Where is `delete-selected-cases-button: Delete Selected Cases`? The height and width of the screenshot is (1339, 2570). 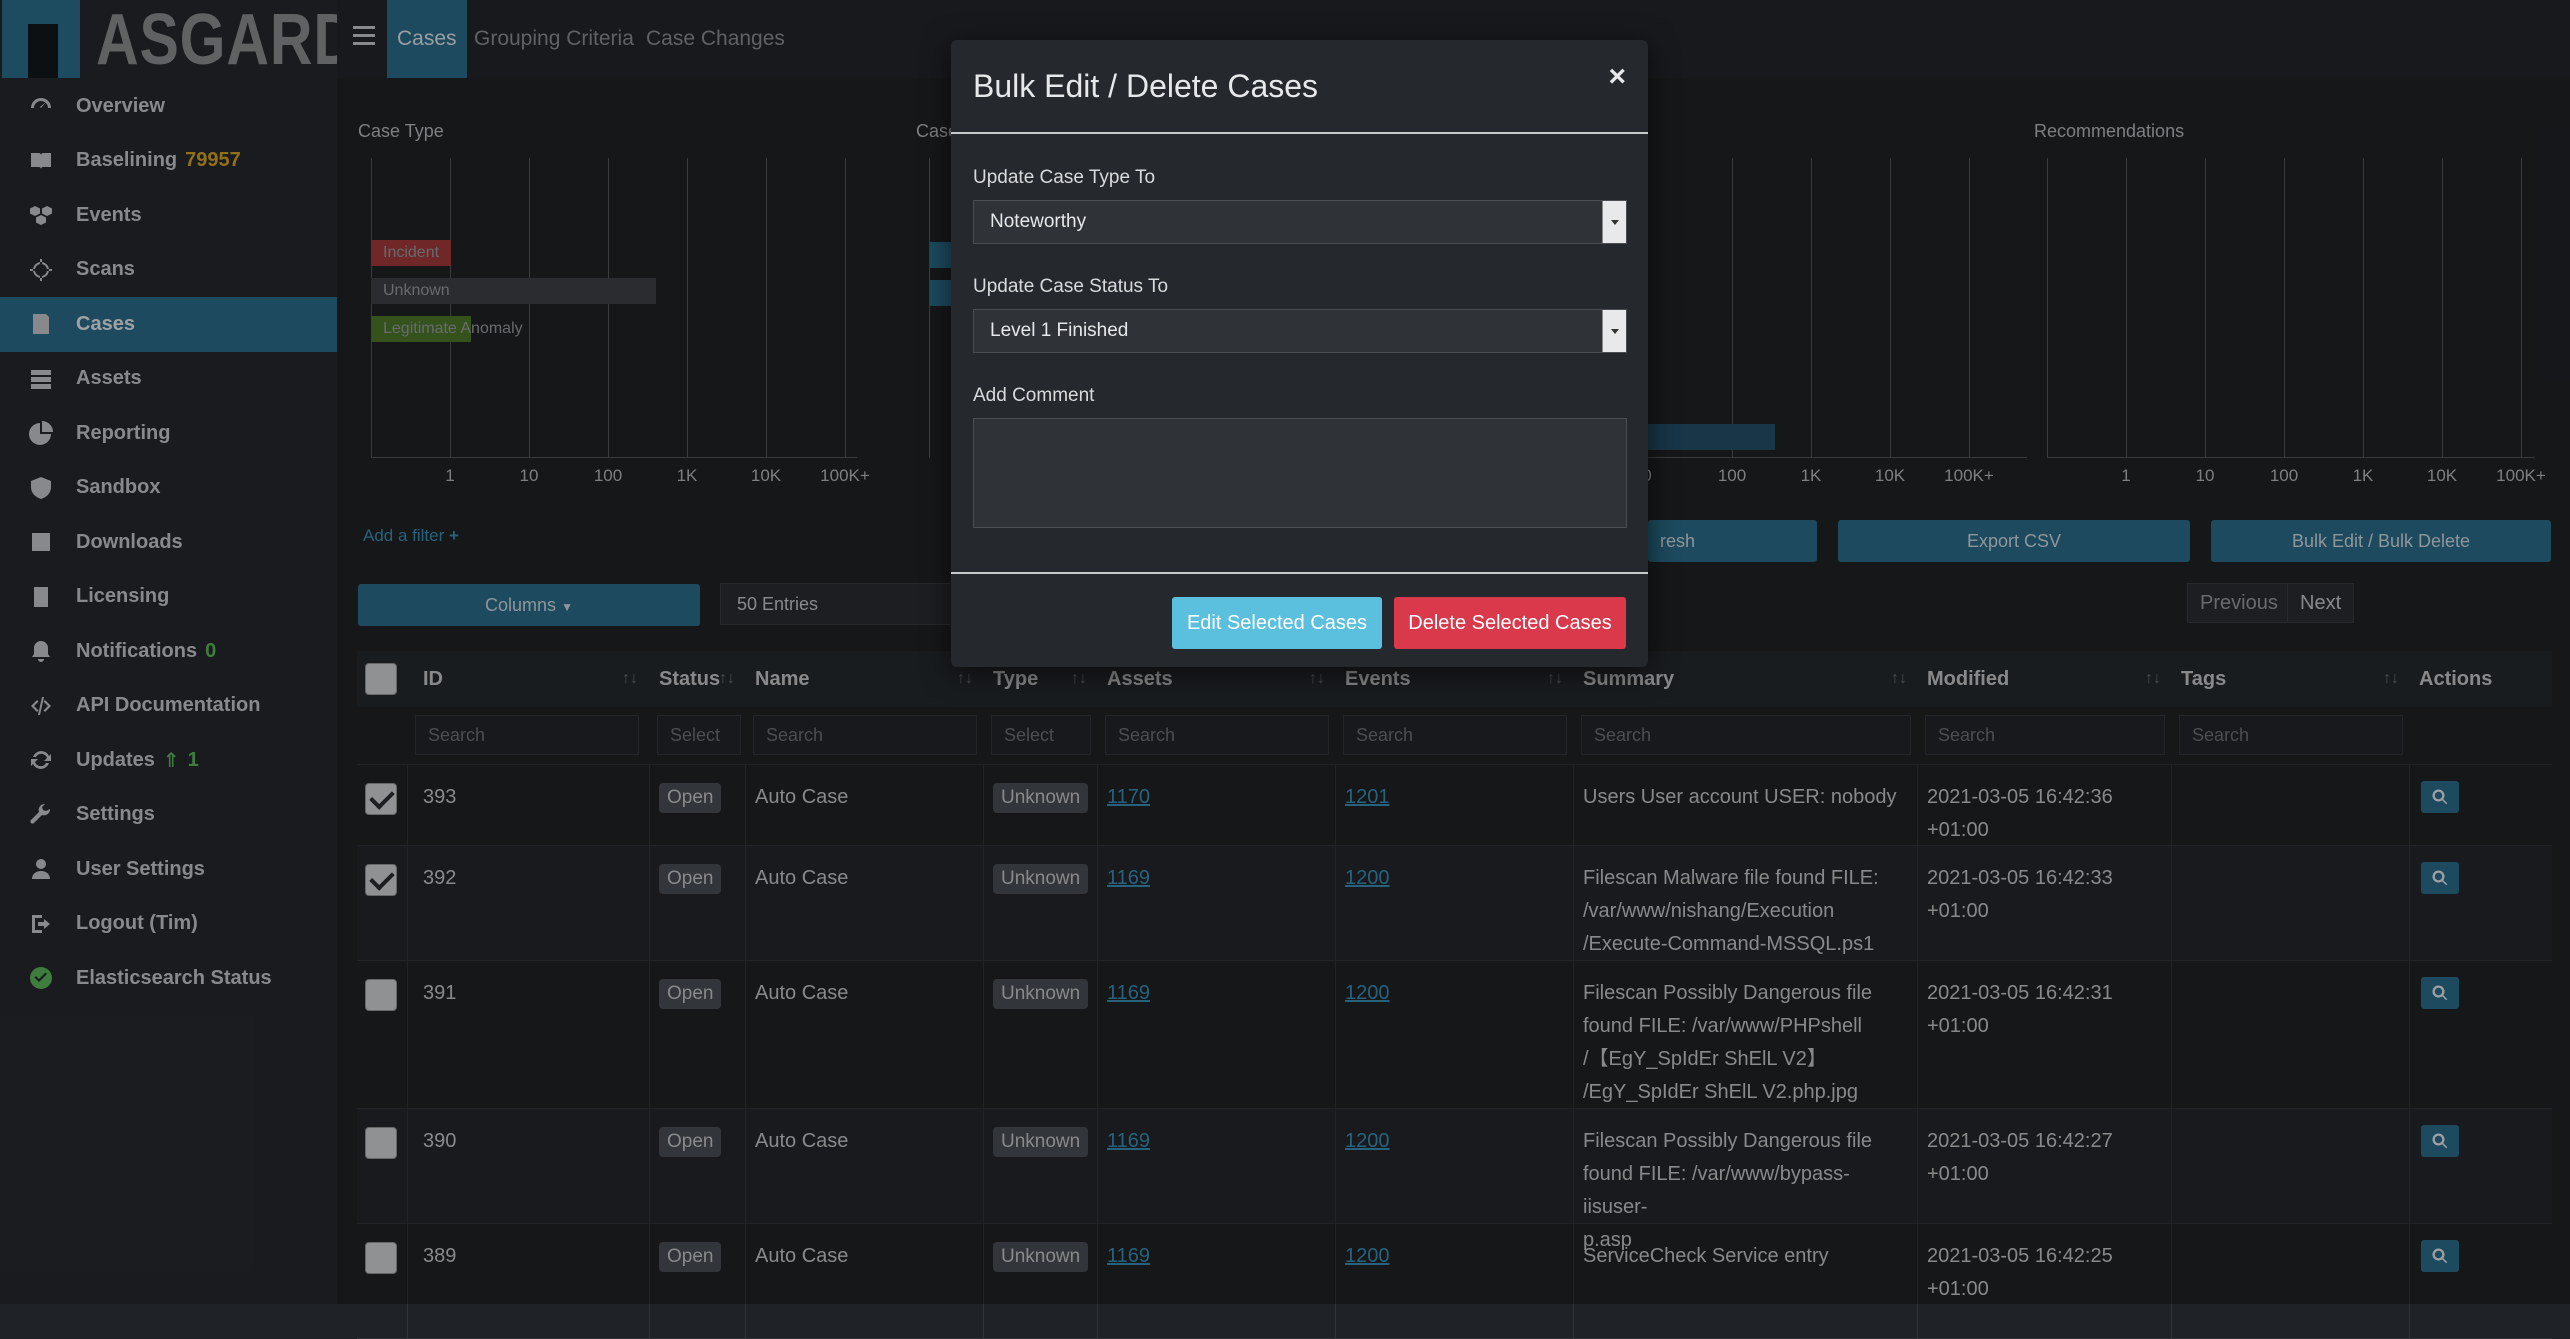 delete-selected-cases-button: Delete Selected Cases is located at coordinates (1510, 623).